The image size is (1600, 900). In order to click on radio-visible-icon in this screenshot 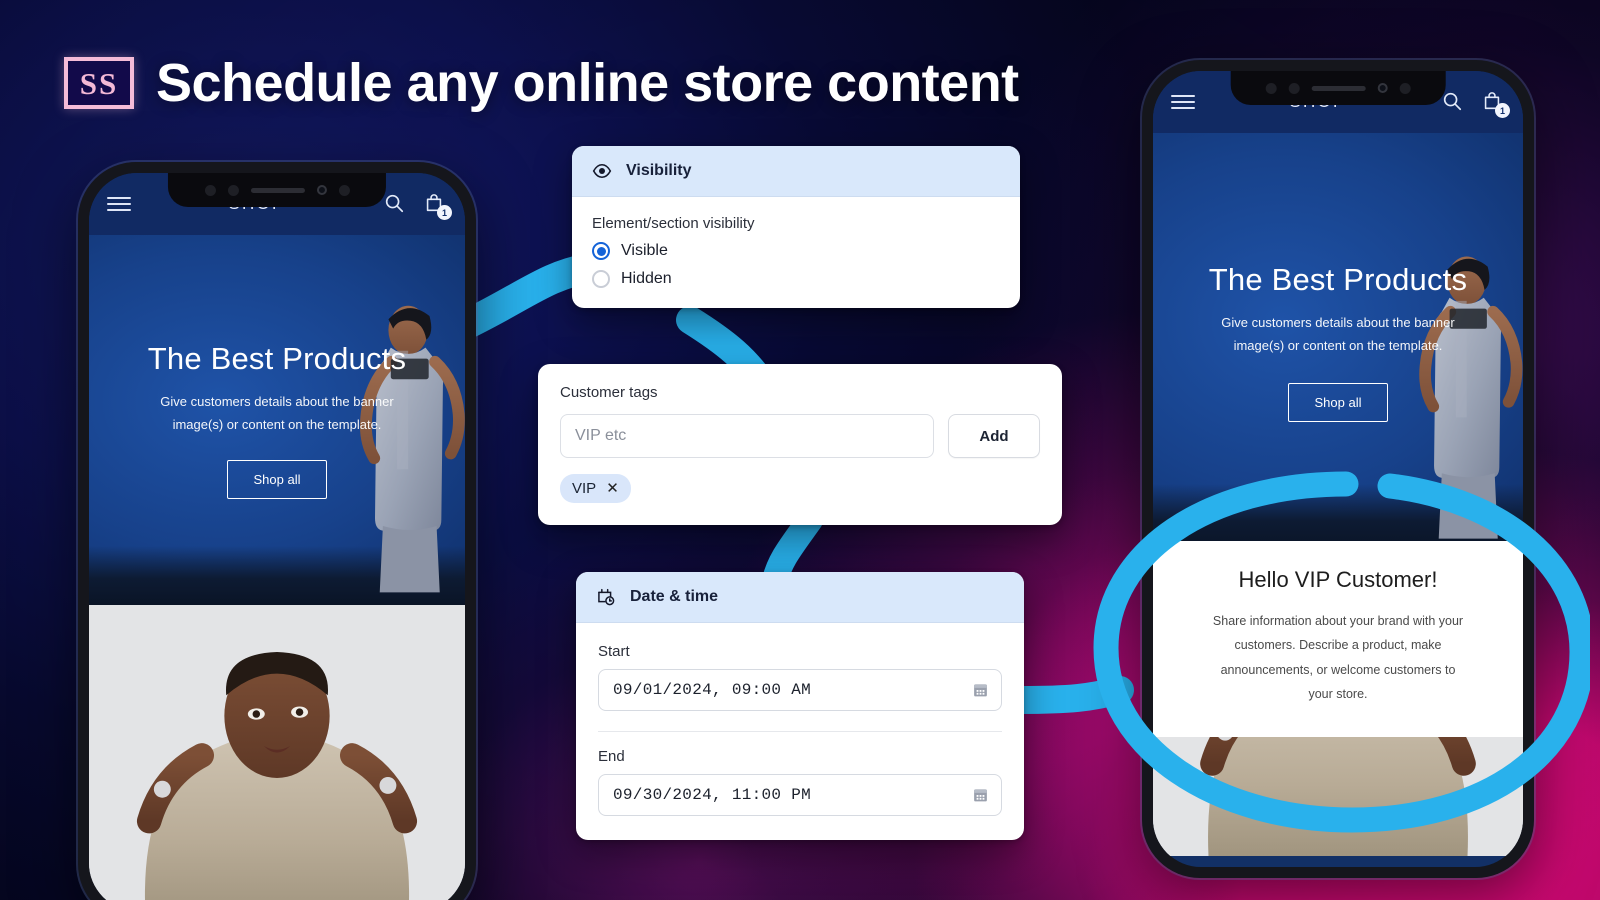, I will do `click(601, 251)`.